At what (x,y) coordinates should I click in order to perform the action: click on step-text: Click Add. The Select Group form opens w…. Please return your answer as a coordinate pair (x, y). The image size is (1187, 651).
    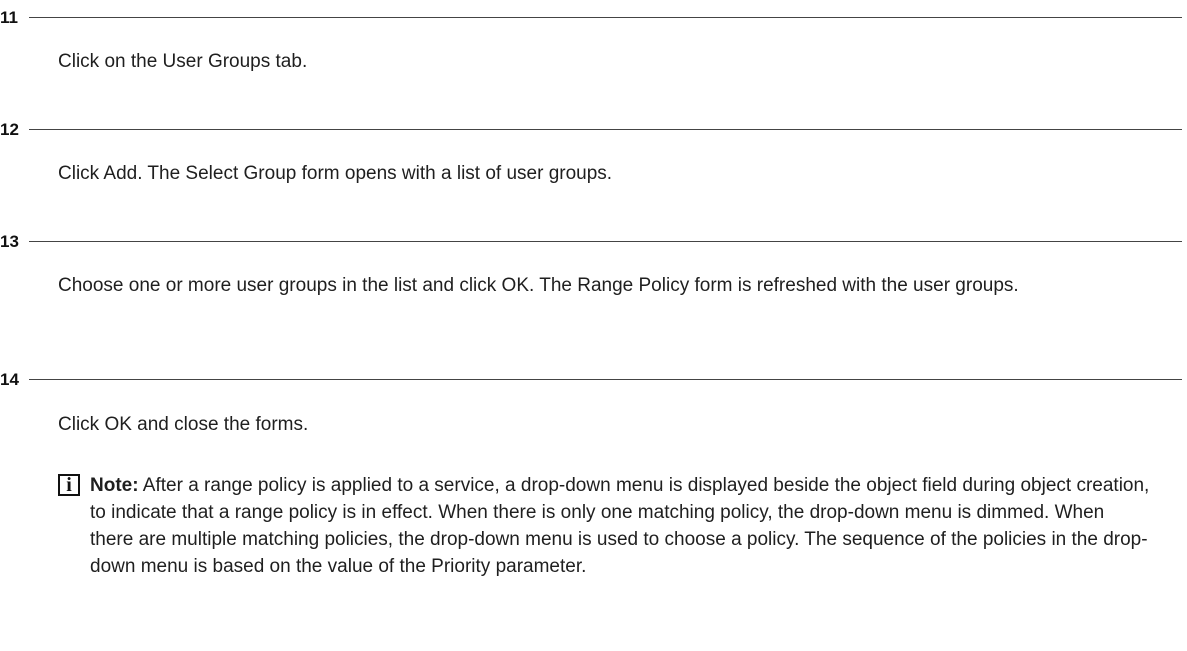
    Looking at the image, I should click on (335, 173).